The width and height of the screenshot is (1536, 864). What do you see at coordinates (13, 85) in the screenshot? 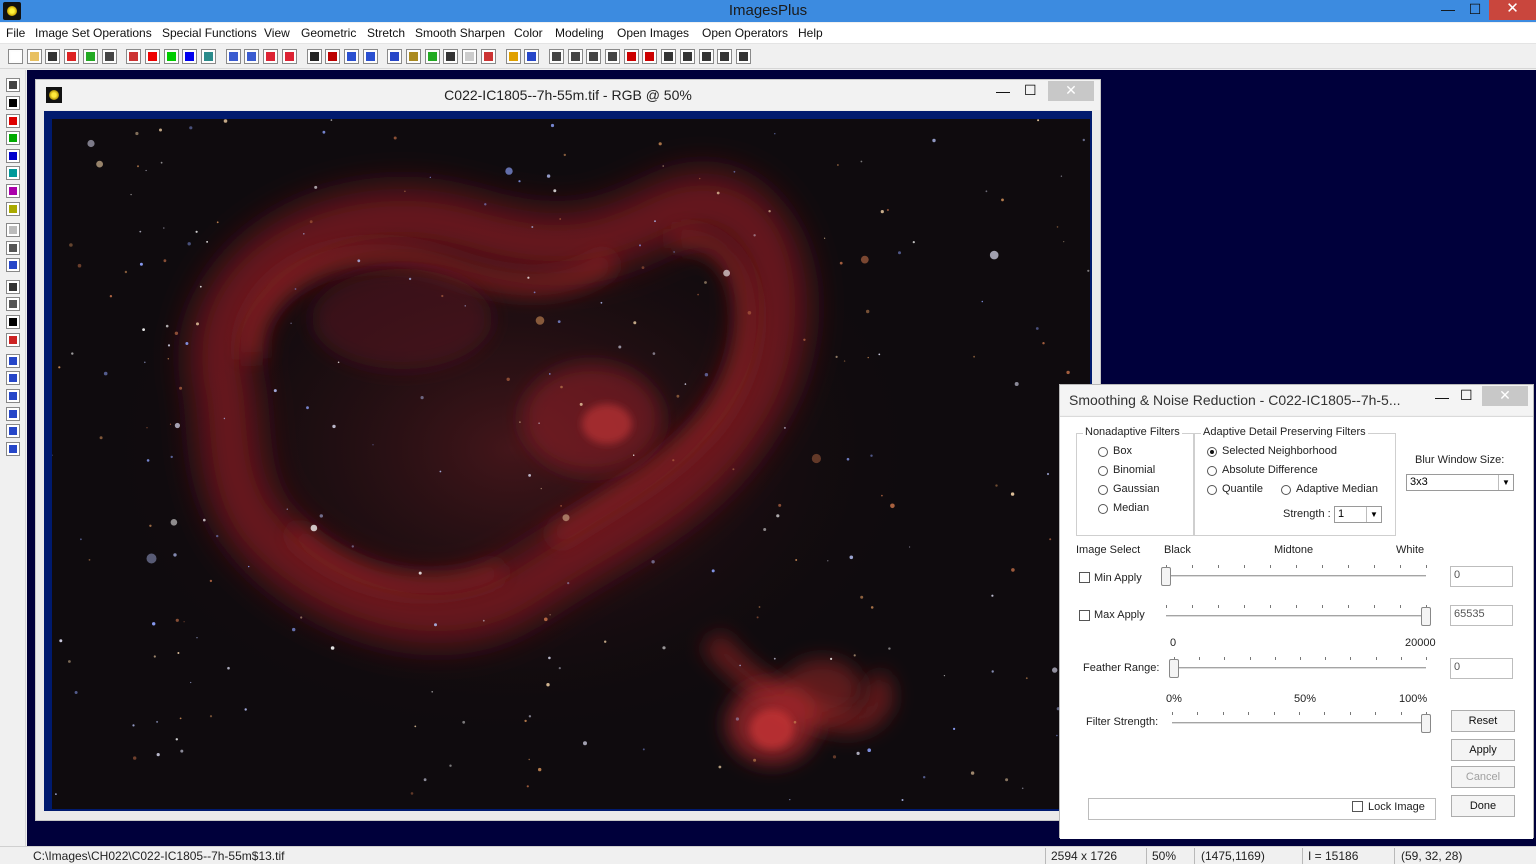
I see `save-snapshot-icon` at bounding box center [13, 85].